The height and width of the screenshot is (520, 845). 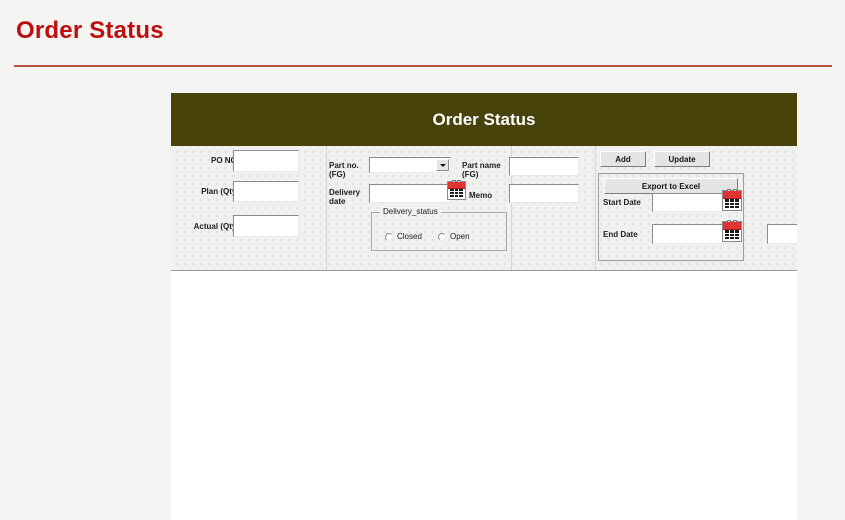 What do you see at coordinates (389, 236) in the screenshot?
I see `radio-closed-dot` at bounding box center [389, 236].